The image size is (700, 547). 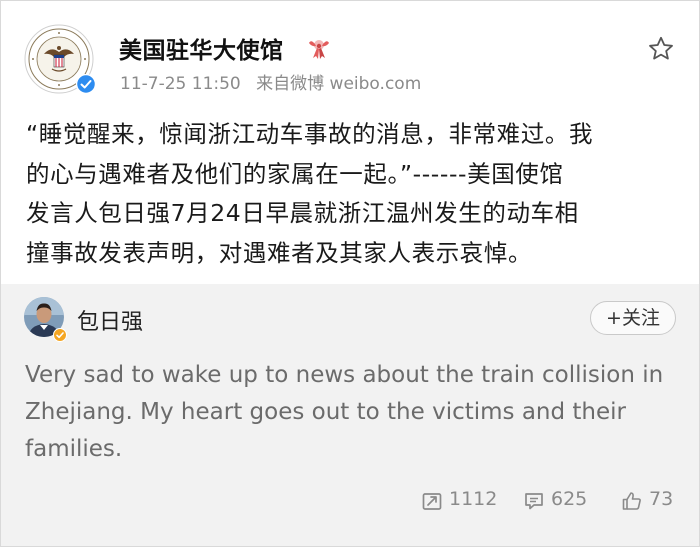 I want to click on repost-button: 1112, so click(x=461, y=500).